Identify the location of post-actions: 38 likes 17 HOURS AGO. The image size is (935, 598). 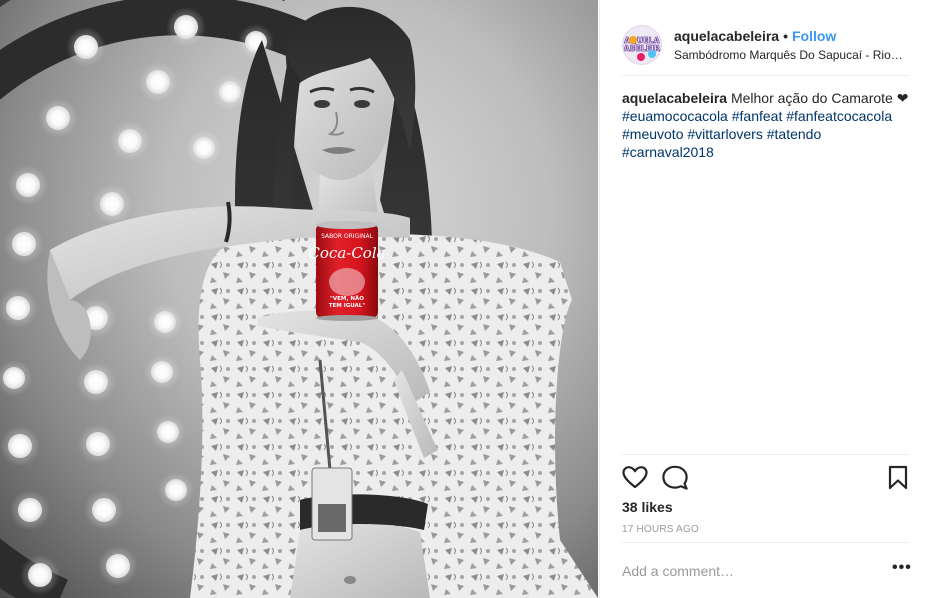
(766, 498).